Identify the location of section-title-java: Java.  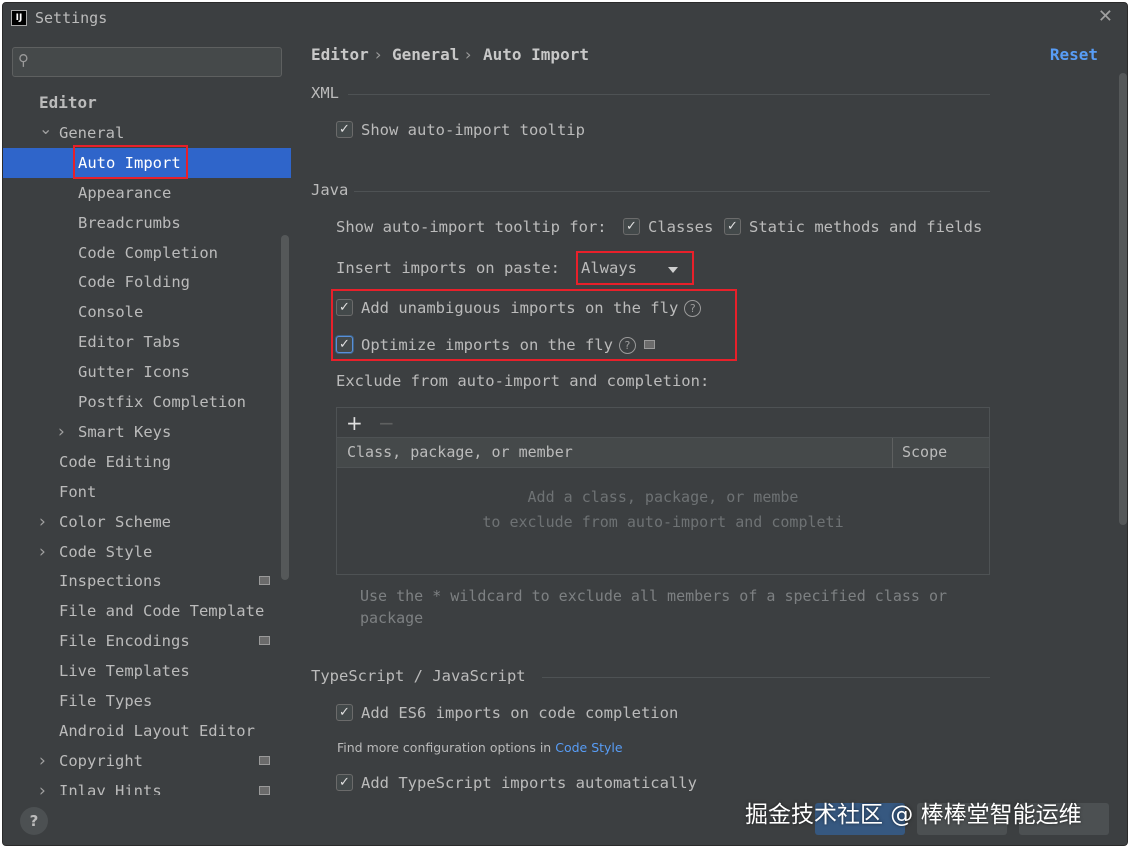
(330, 190).